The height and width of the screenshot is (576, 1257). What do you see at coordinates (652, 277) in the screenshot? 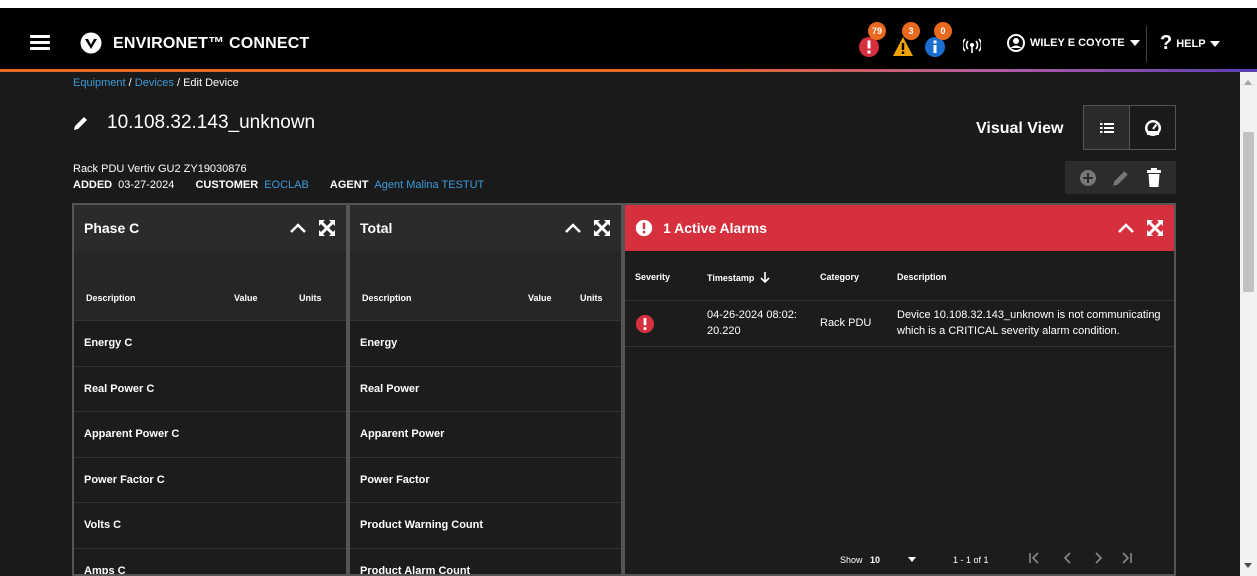
I see `column-severity: Severity` at bounding box center [652, 277].